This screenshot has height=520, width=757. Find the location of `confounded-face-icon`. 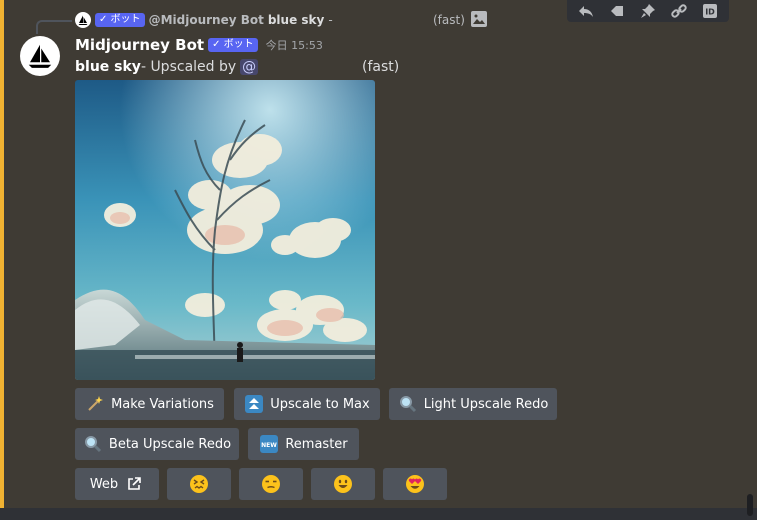

confounded-face-icon is located at coordinates (199, 484).